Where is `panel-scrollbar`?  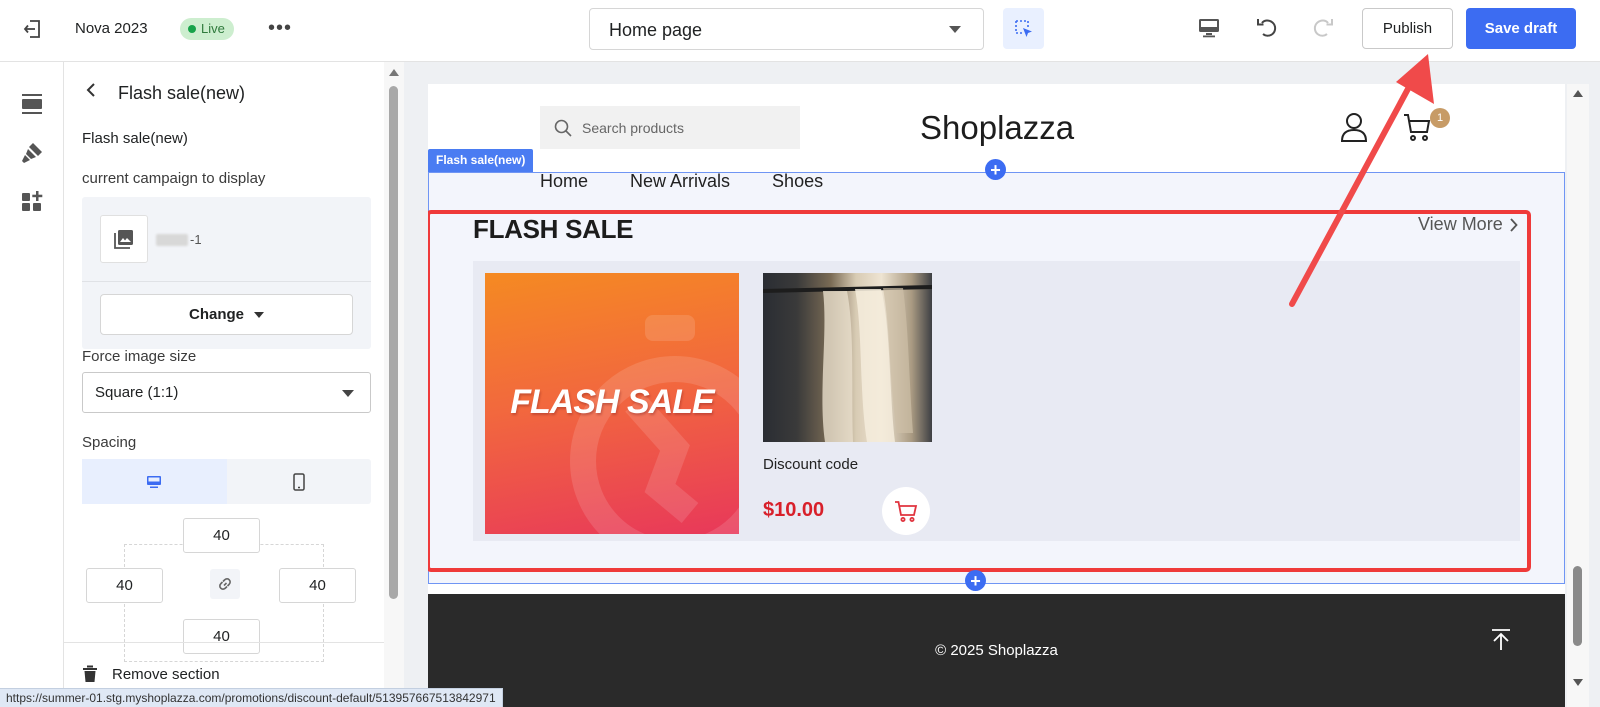 panel-scrollbar is located at coordinates (394, 384).